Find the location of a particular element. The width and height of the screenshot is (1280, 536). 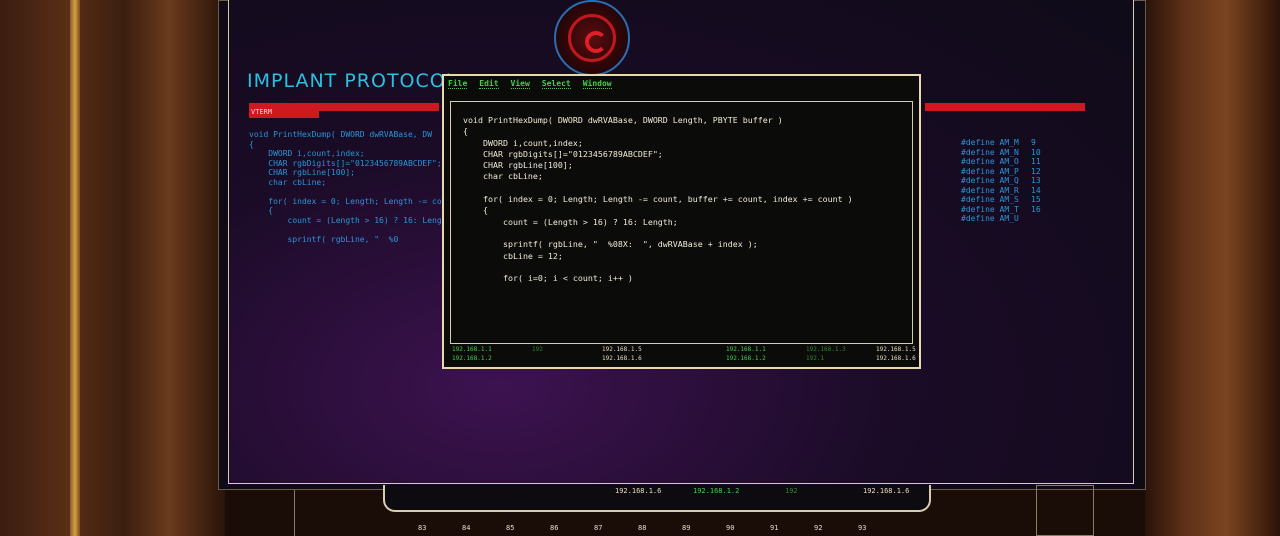

define-value: 16 is located at coordinates (1036, 209).